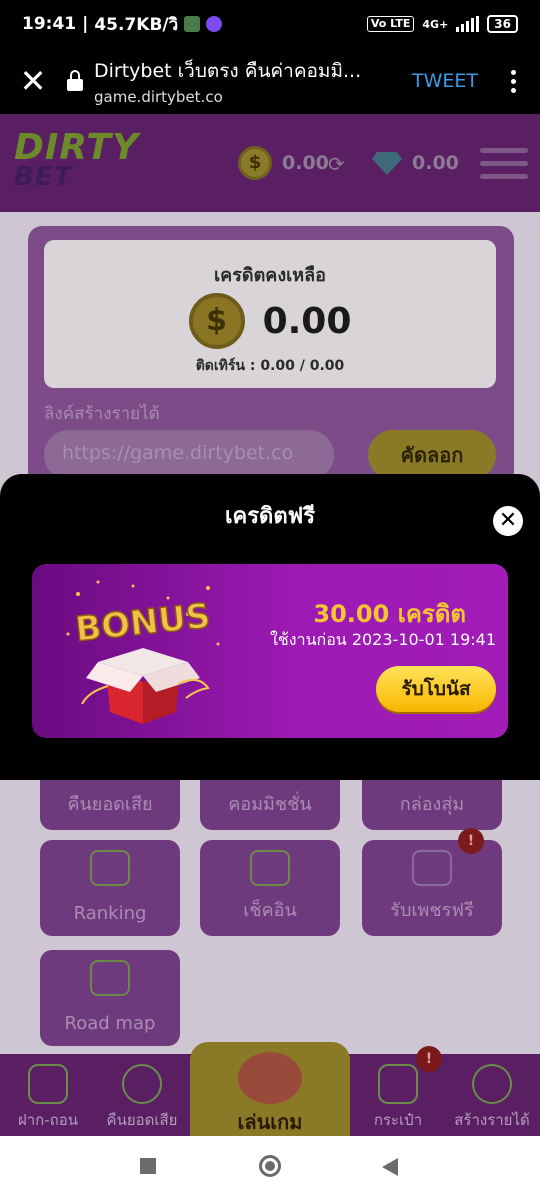 The height and width of the screenshot is (1200, 540). I want to click on trophy-icon, so click(110, 868).